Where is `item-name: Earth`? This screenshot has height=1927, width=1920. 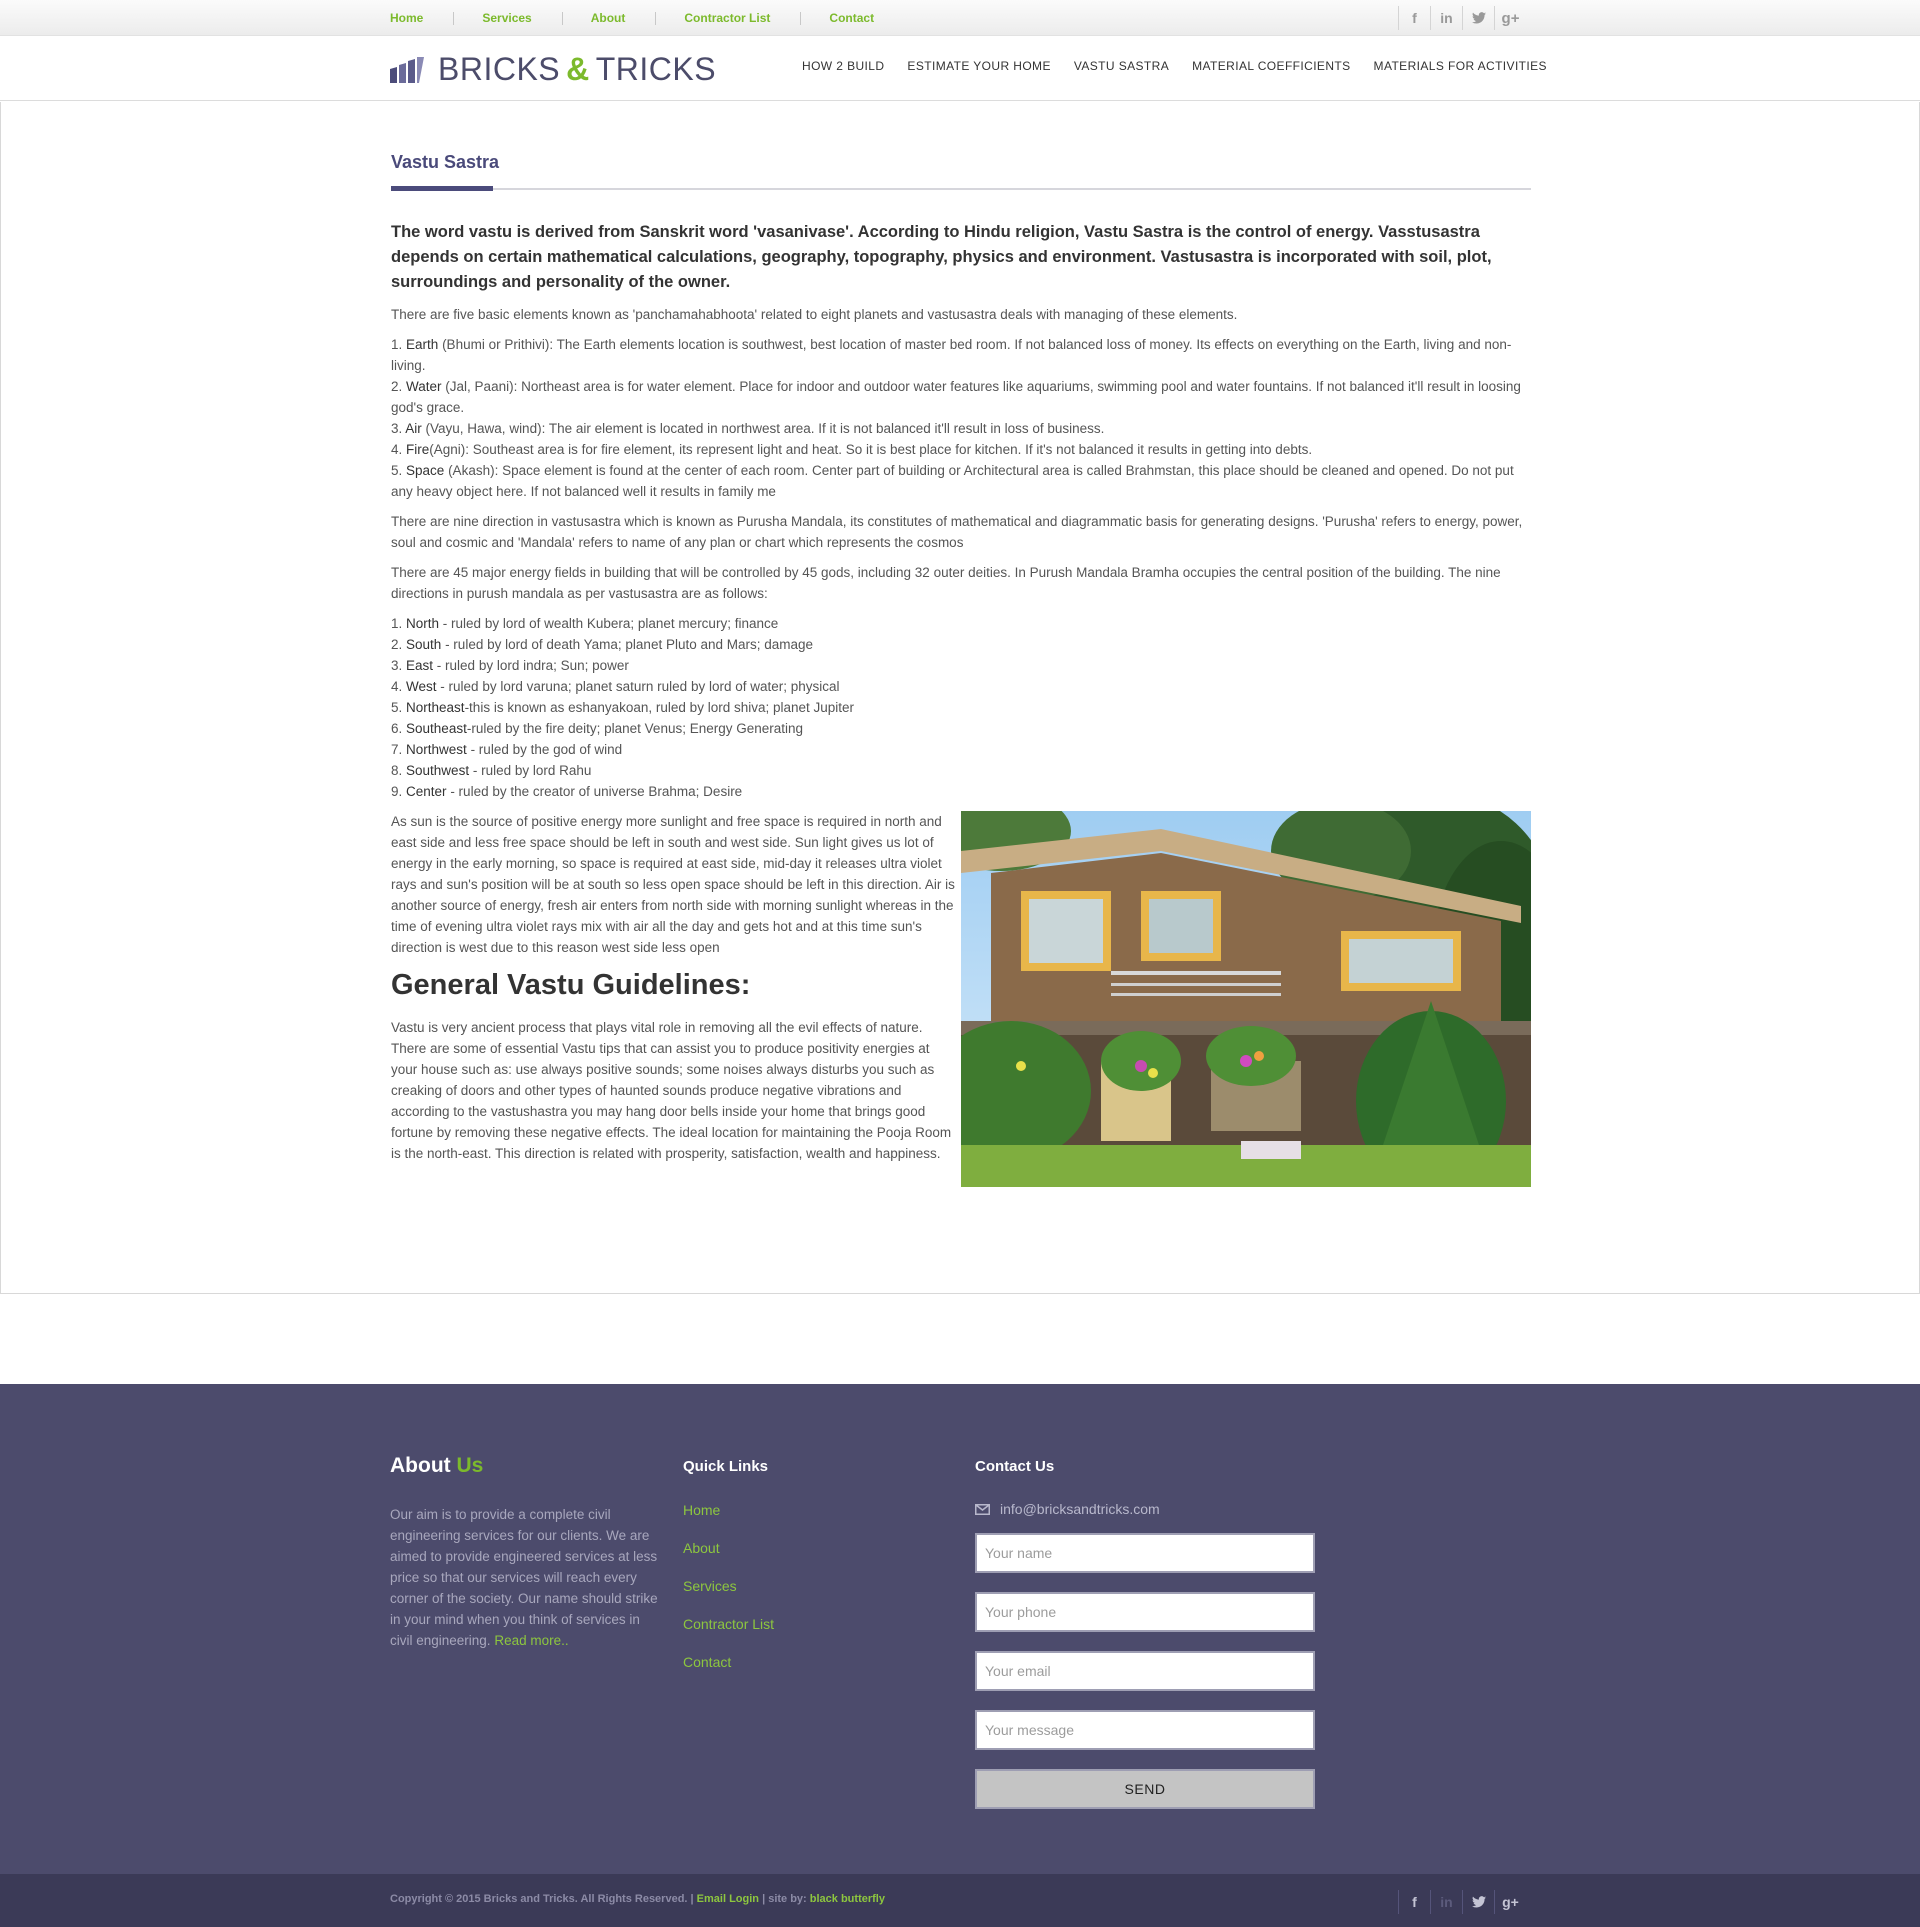 item-name: Earth is located at coordinates (422, 344).